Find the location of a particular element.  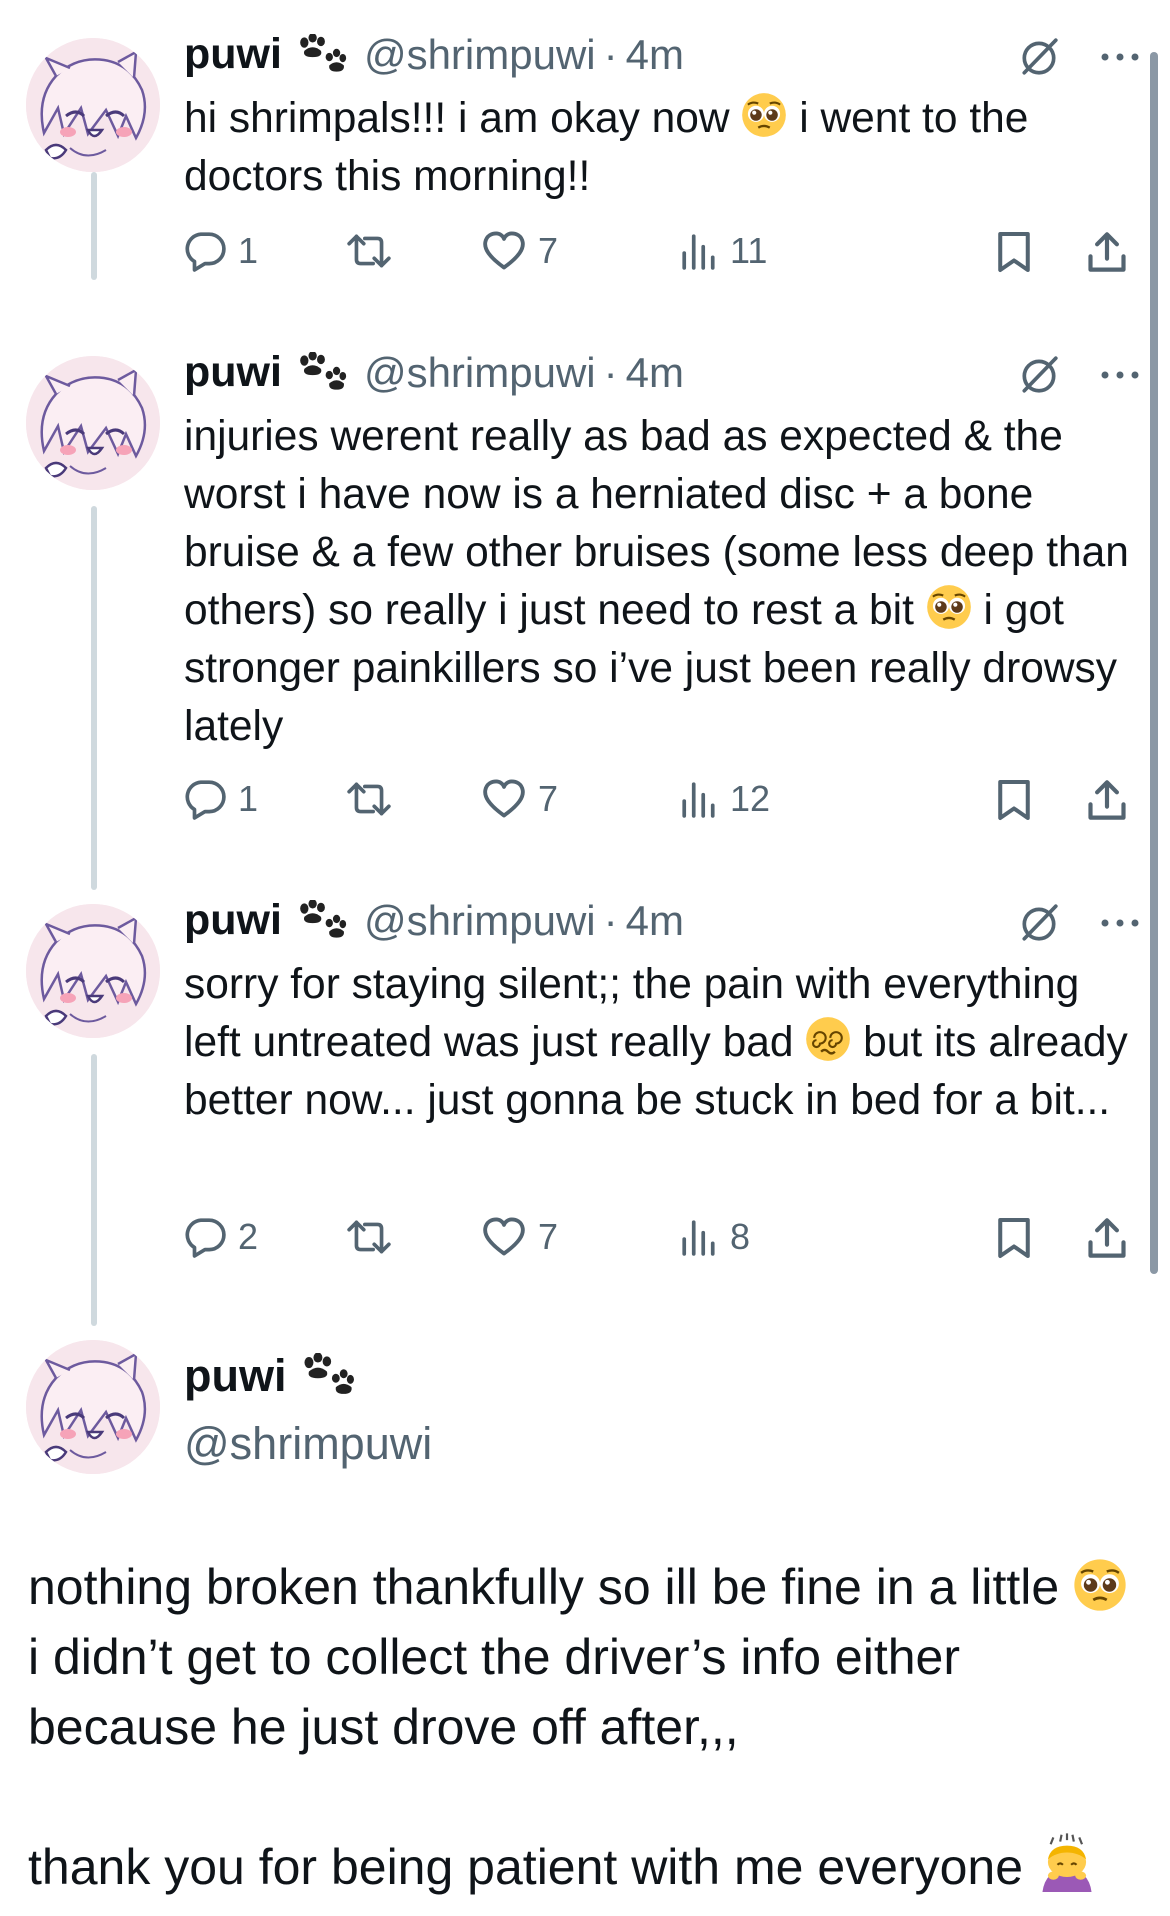

reply-button: 2 is located at coordinates (221, 1237).